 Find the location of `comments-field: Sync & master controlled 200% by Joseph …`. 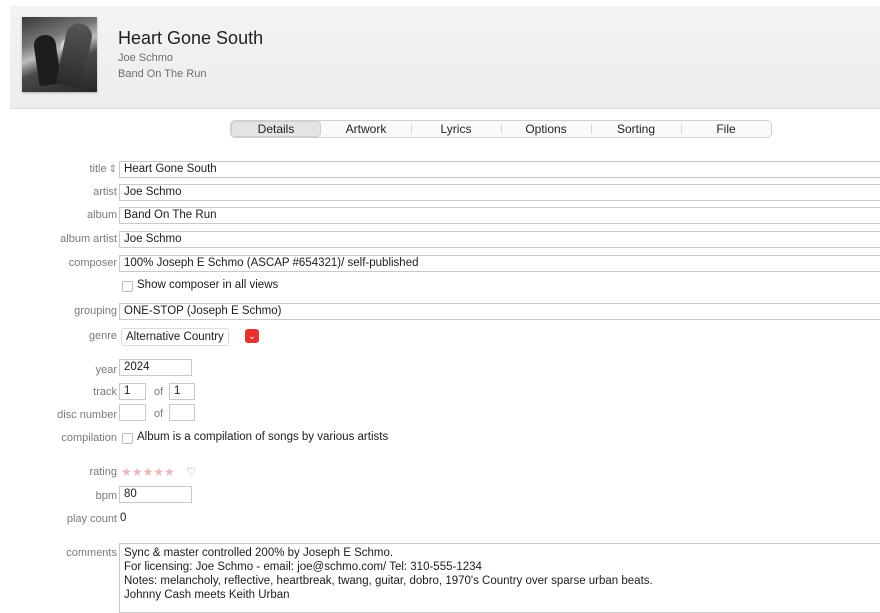

comments-field: Sync & master controlled 200% by Joseph … is located at coordinates (499, 578).